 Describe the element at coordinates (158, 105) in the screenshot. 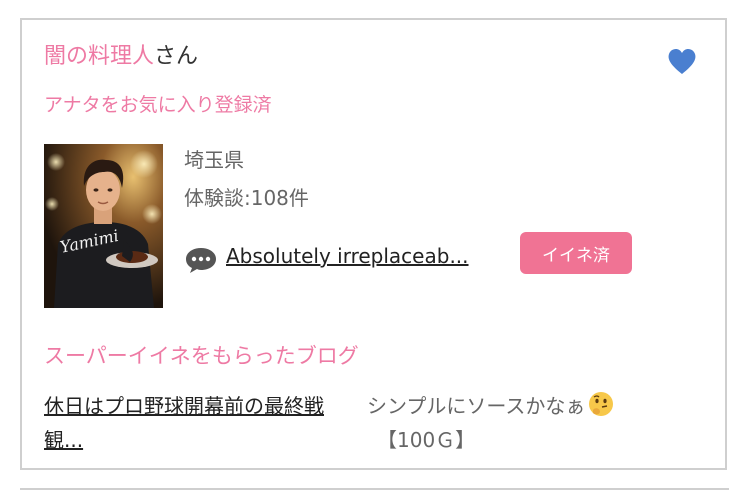

I see `favorite-status: アナタをお気に入り登録済` at that location.